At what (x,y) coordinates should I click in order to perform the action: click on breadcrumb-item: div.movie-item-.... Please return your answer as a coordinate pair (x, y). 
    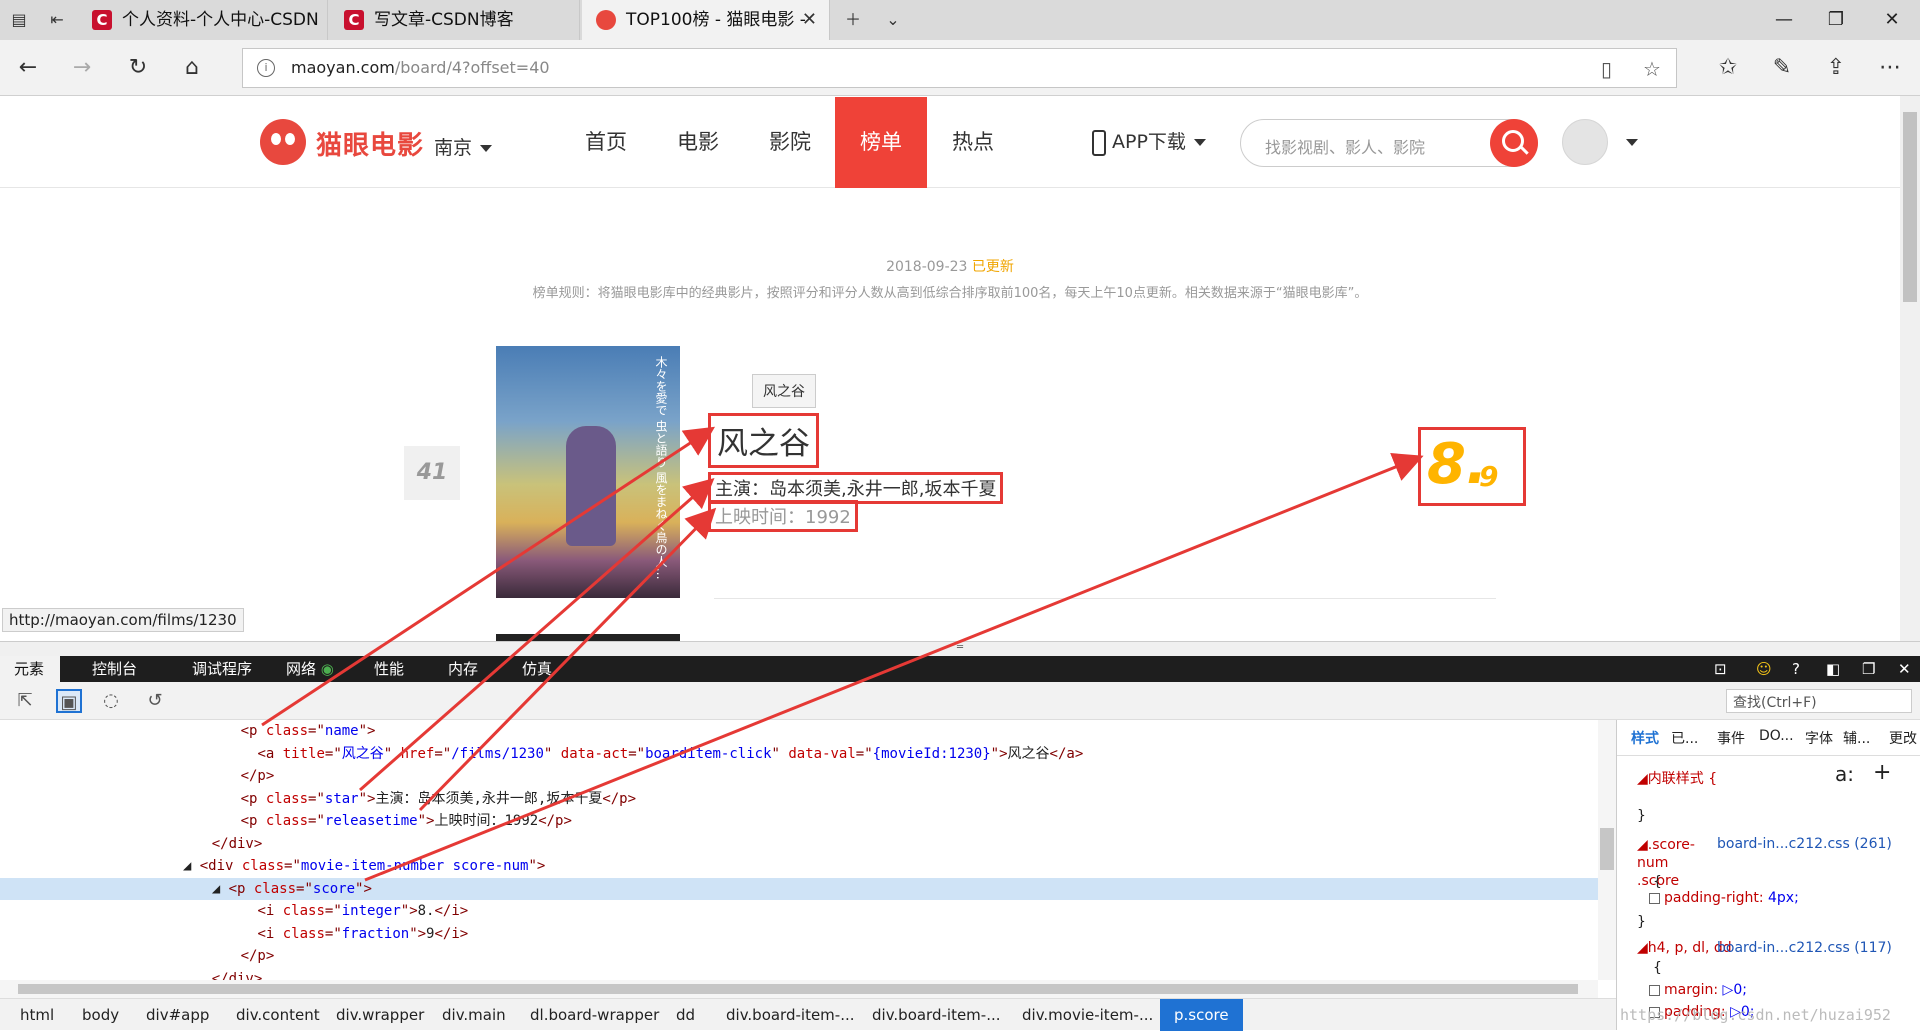
    Looking at the image, I should click on (1087, 1015).